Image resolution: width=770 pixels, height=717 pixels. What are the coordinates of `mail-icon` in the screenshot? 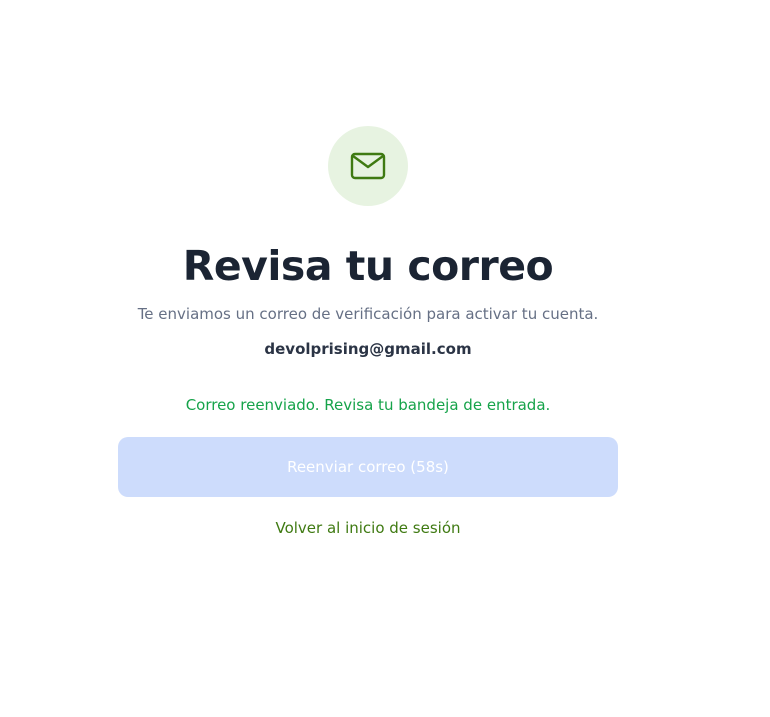 It's located at (368, 166).